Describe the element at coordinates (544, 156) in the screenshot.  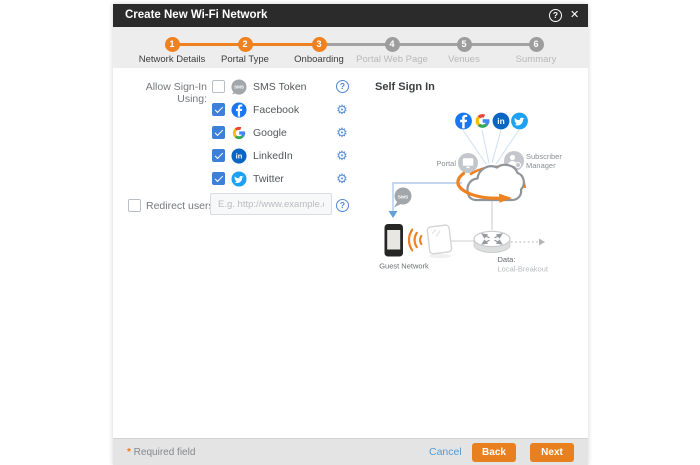
I see `subscriber-label-1: Subscriber` at that location.